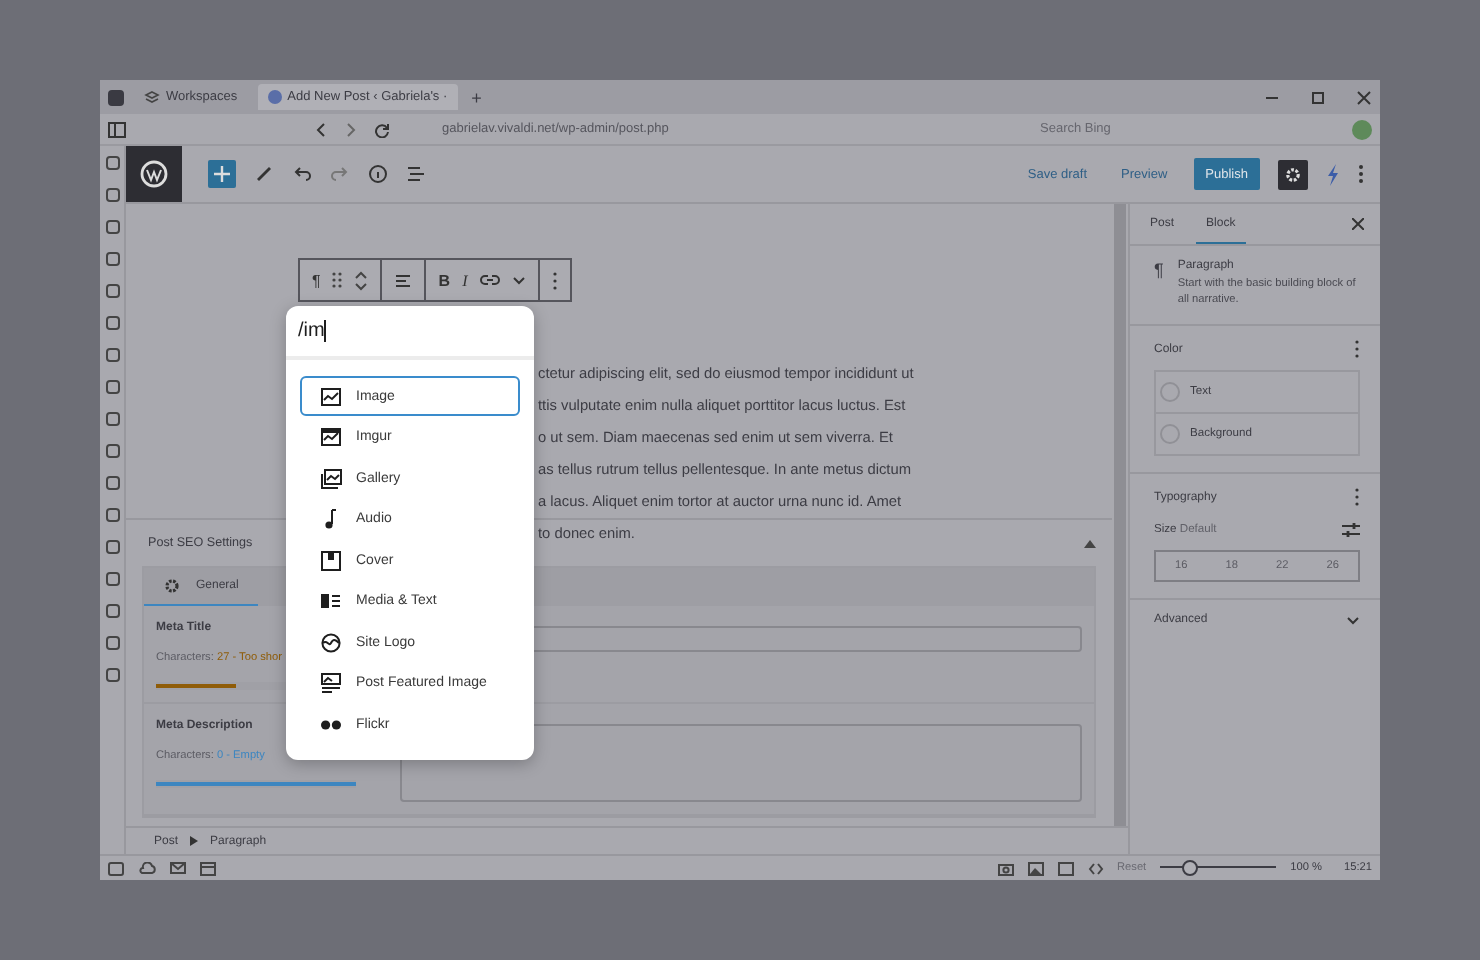 The width and height of the screenshot is (1480, 960). Describe the element at coordinates (518, 280) in the screenshot. I see `chevron-down-icon` at that location.